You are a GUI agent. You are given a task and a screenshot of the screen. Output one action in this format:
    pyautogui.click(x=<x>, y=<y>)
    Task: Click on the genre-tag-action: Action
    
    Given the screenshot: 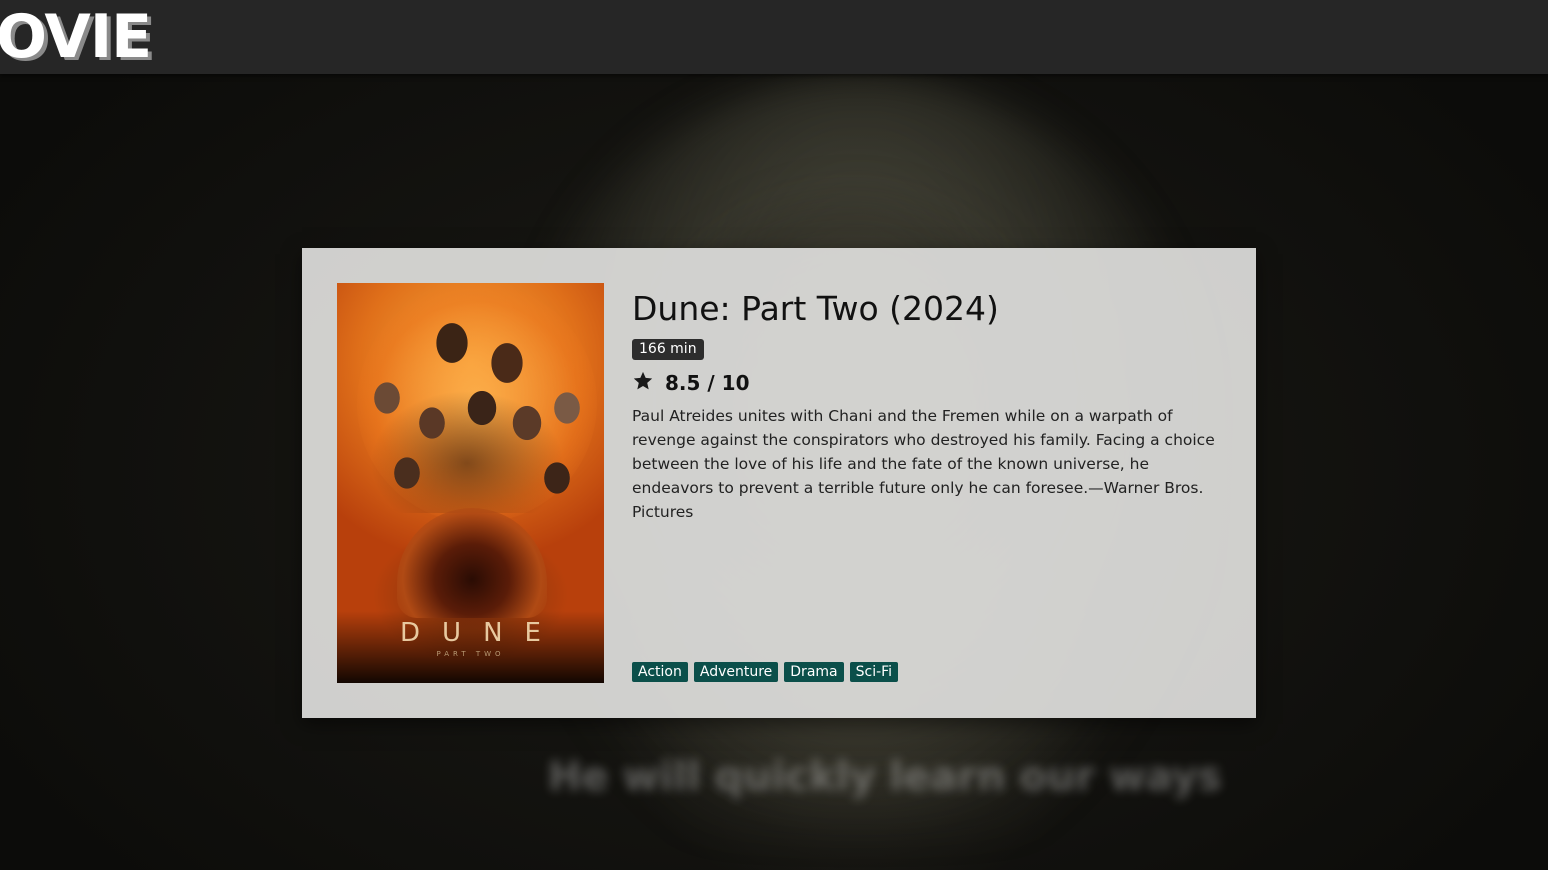 What is the action you would take?
    pyautogui.click(x=660, y=672)
    